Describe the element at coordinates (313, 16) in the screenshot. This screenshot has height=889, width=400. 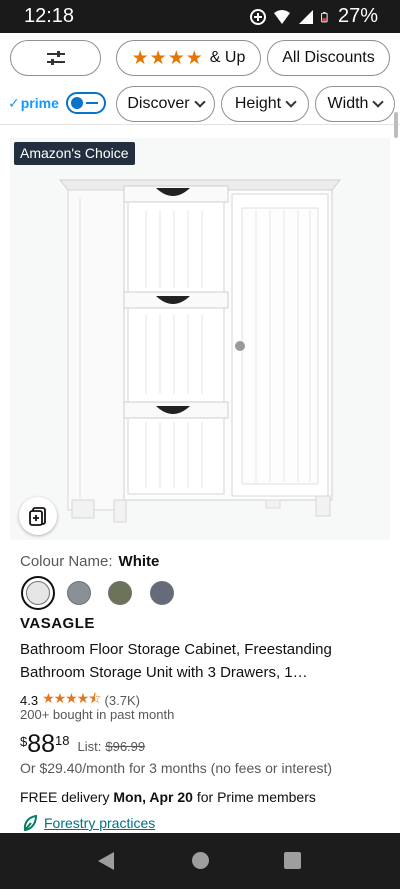
I see `status-icons: 27%` at that location.